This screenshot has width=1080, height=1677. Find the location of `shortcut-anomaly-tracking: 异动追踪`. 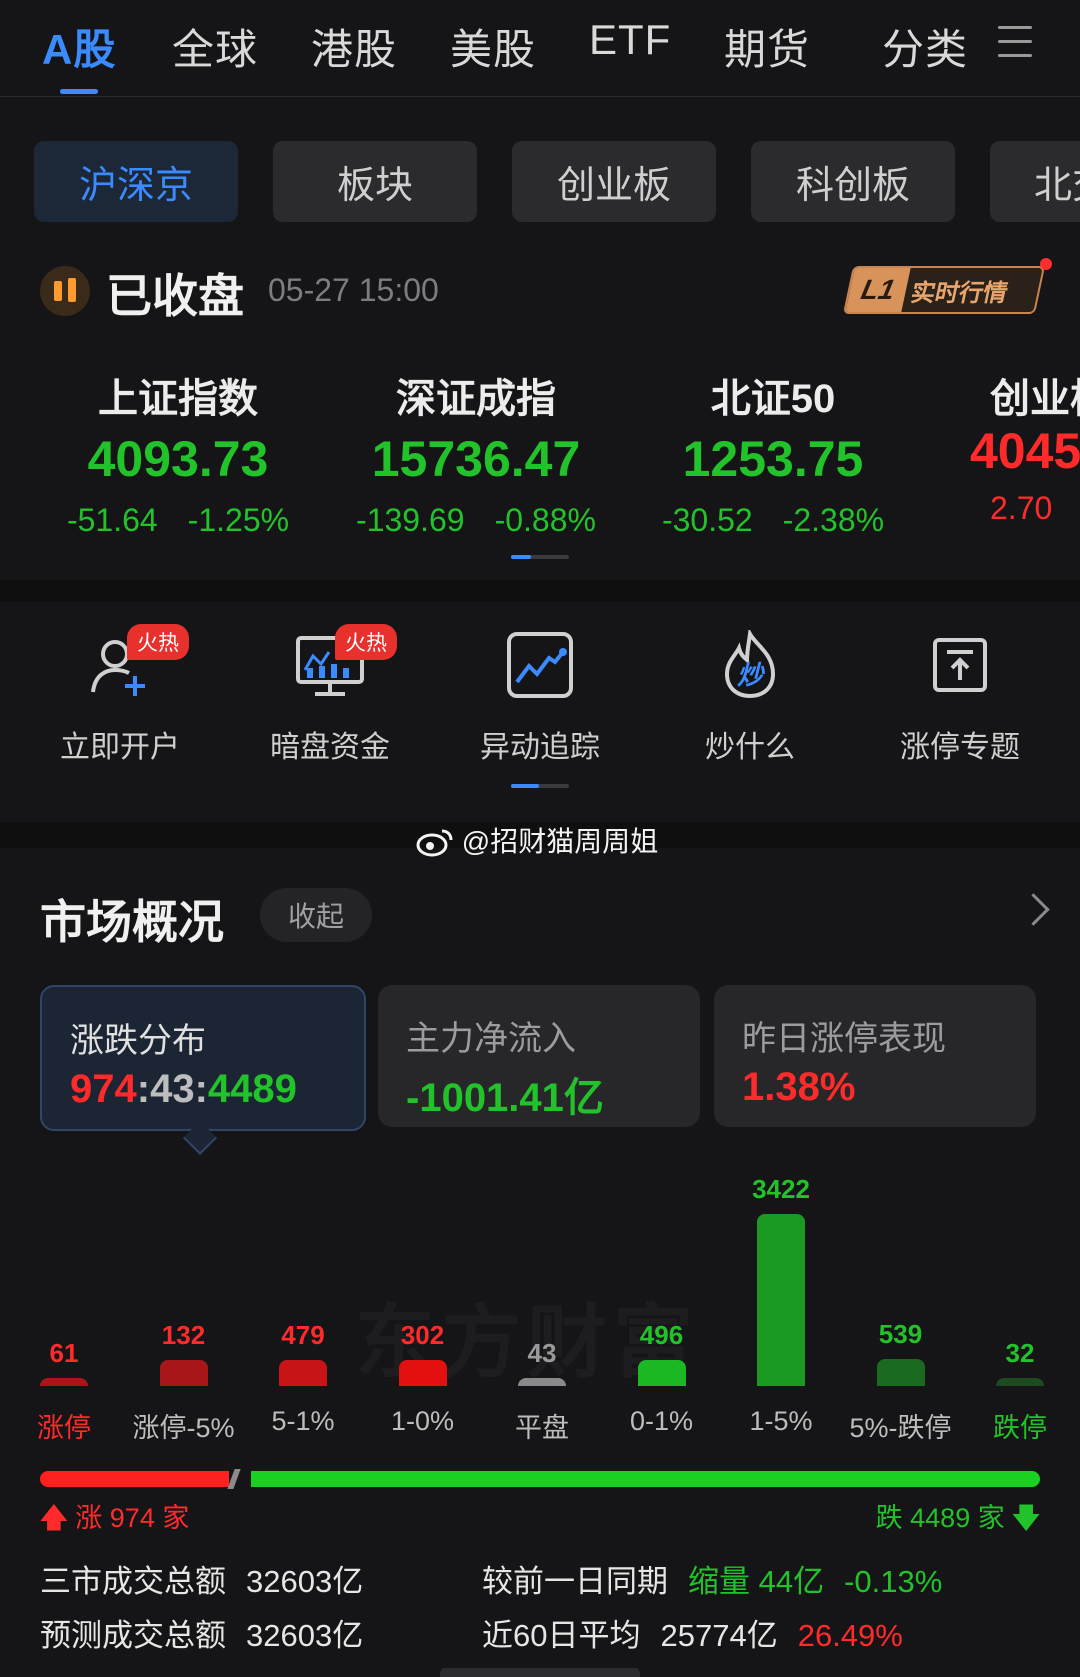

shortcut-anomaly-tracking: 异动追踪 is located at coordinates (540, 709).